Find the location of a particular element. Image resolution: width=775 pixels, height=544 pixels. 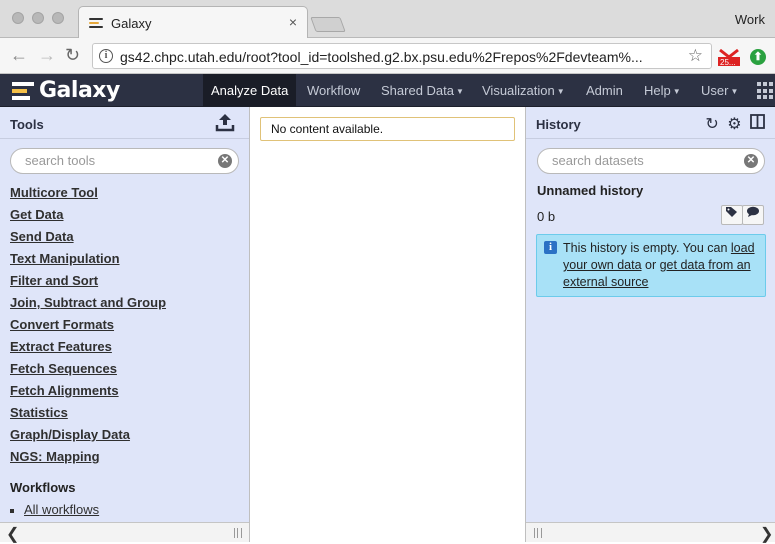

tool-section-send-data: Send Data is located at coordinates (88, 237).